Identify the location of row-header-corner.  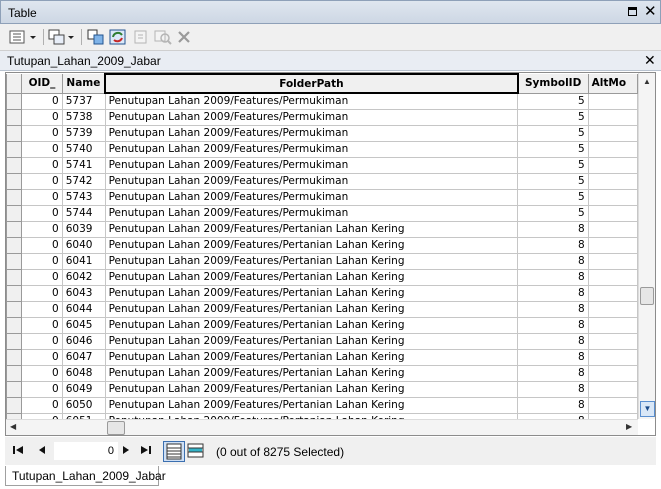
(14, 84).